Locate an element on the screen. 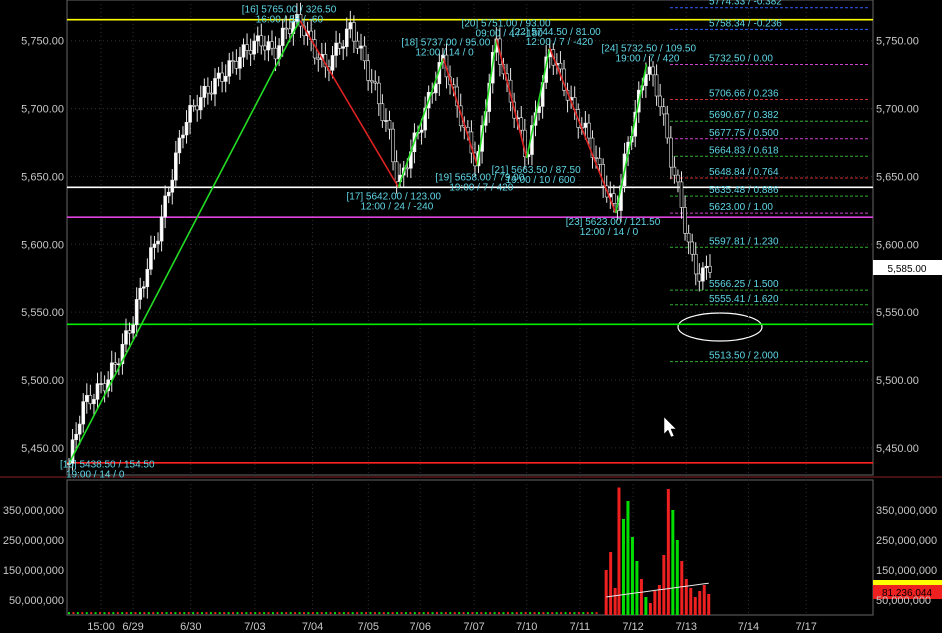  y-tick-label-left: 5,750.00 is located at coordinates (42, 42).